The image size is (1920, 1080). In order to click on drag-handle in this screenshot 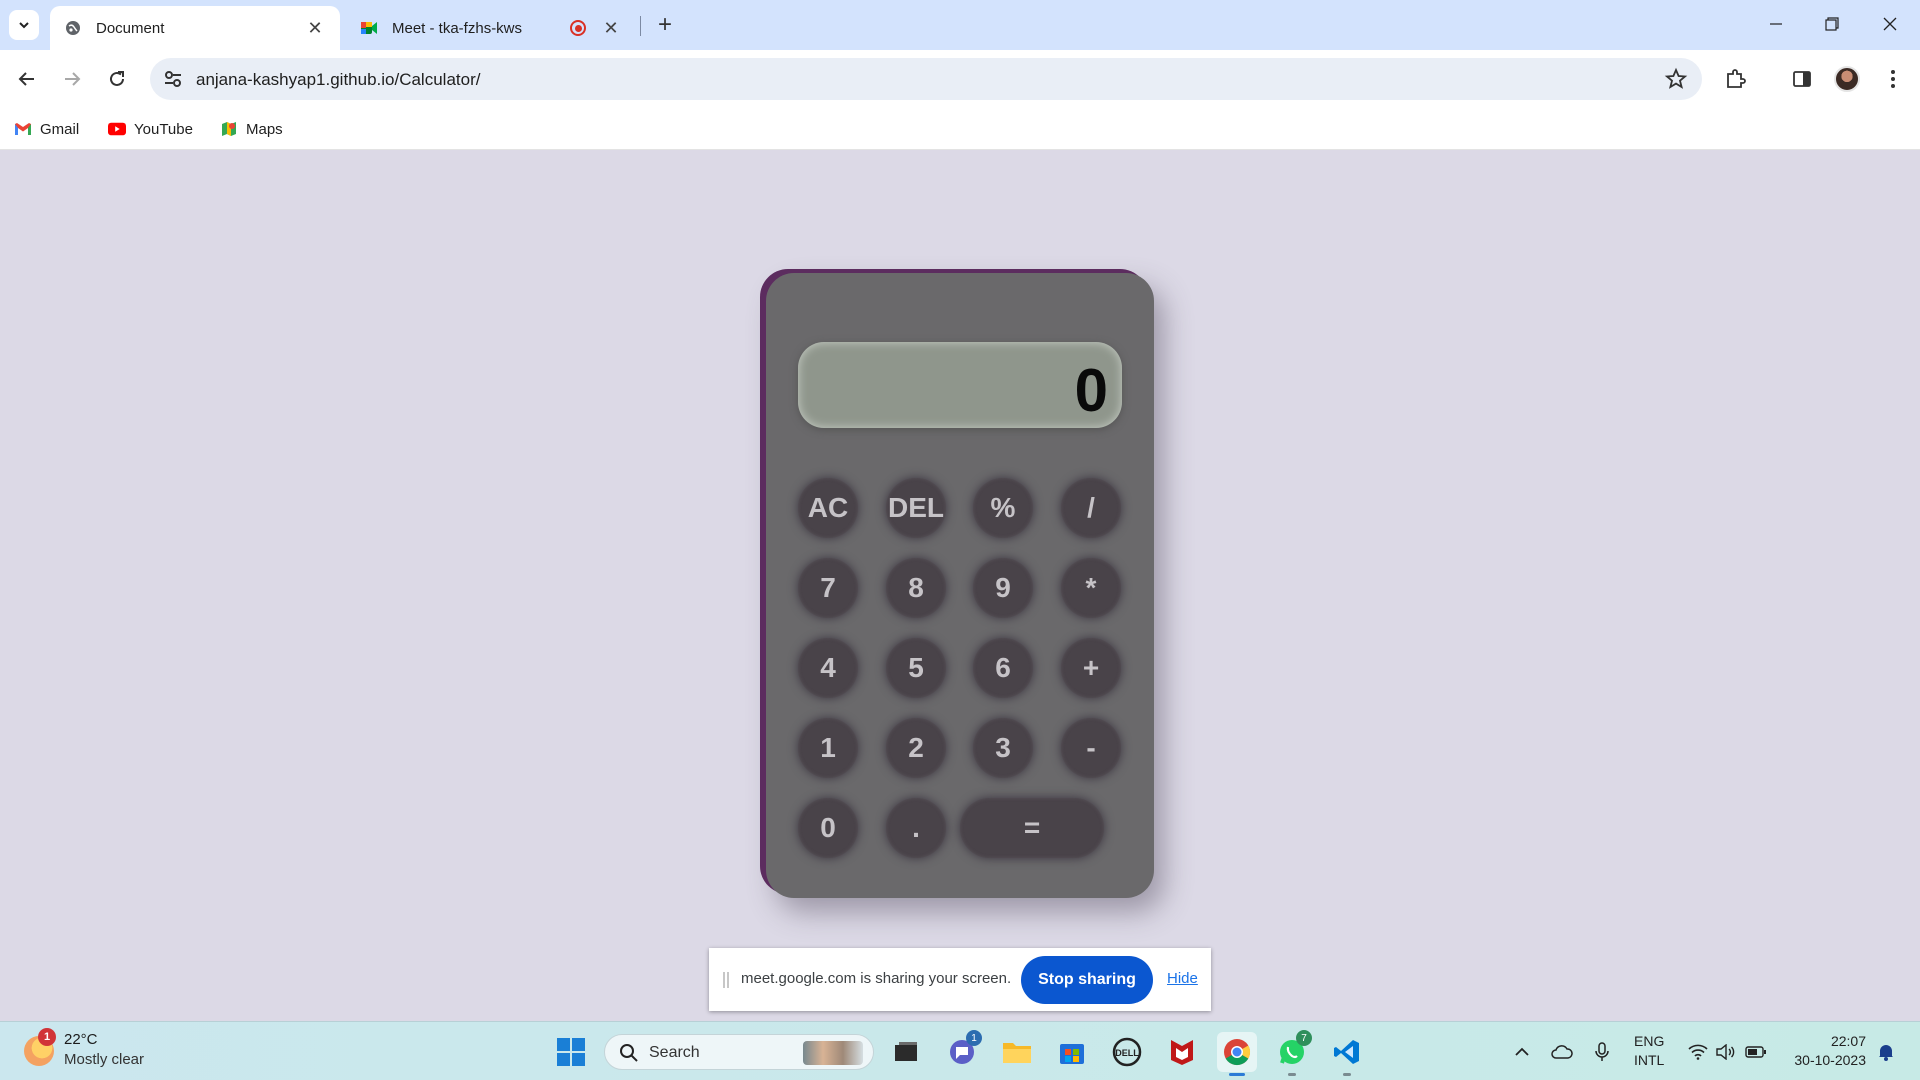, I will do `click(726, 980)`.